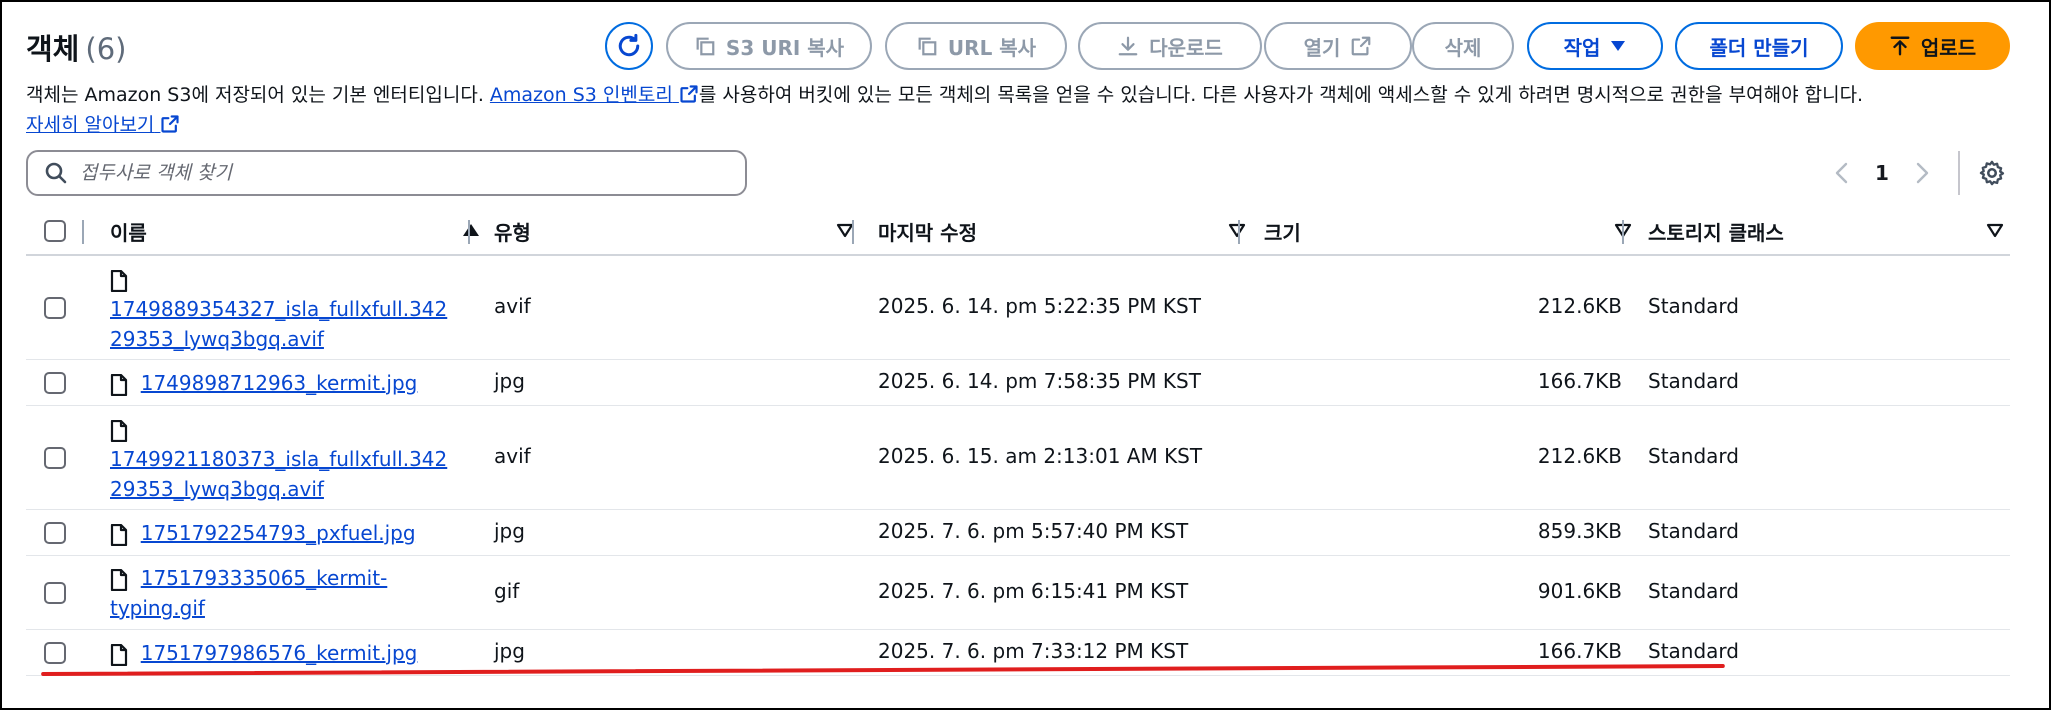  Describe the element at coordinates (1900, 46) in the screenshot. I see `upload-icon` at that location.